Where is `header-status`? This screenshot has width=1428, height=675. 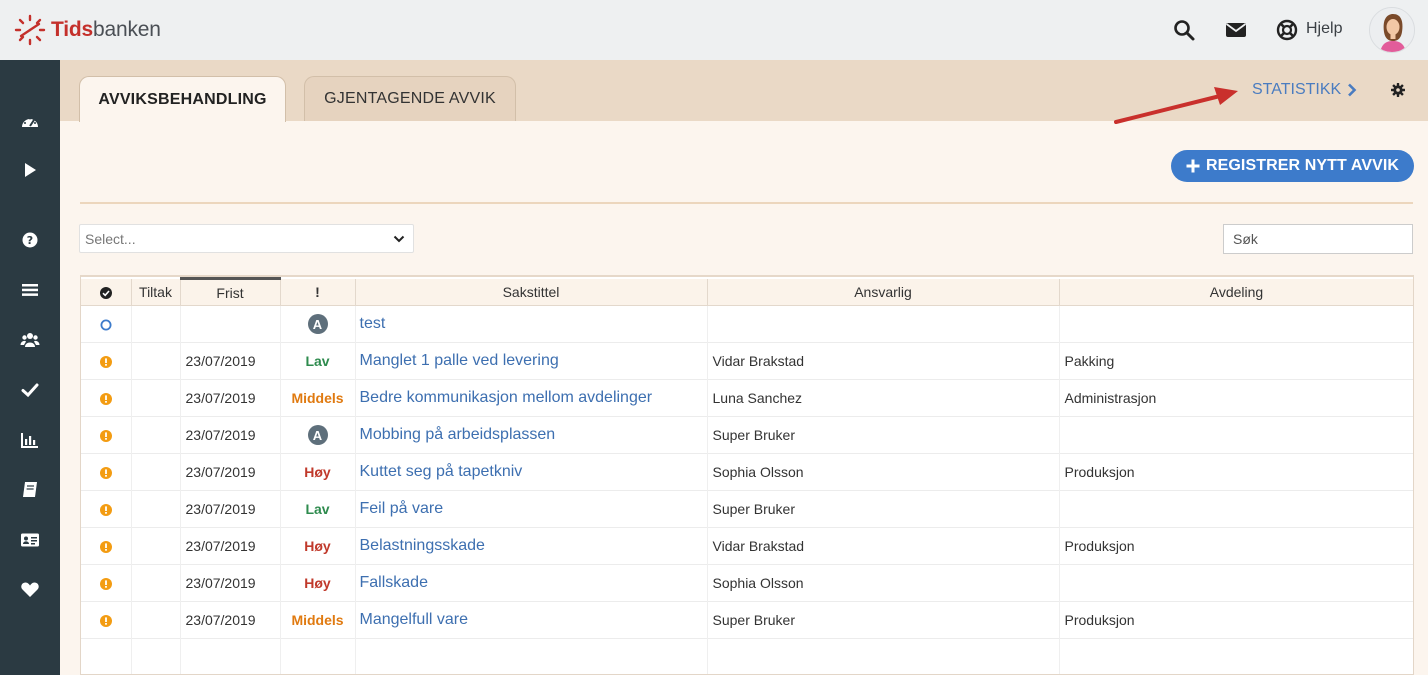 header-status is located at coordinates (106, 292).